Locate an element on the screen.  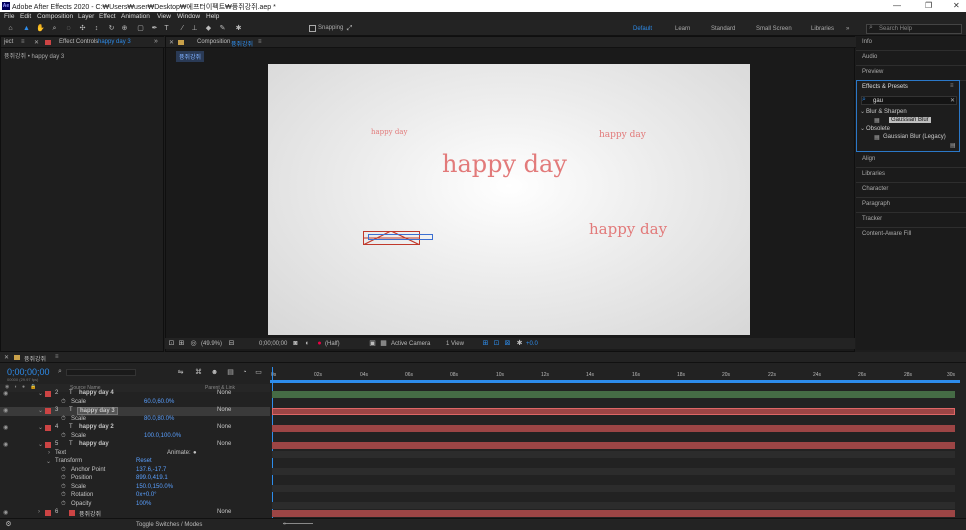
render-icon: ⚙ is located at coordinates (8, 524).